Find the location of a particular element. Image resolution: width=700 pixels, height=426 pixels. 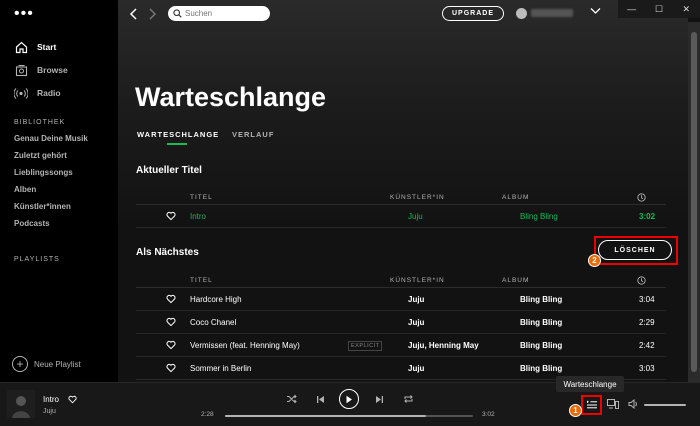

play-icon is located at coordinates (349, 399).